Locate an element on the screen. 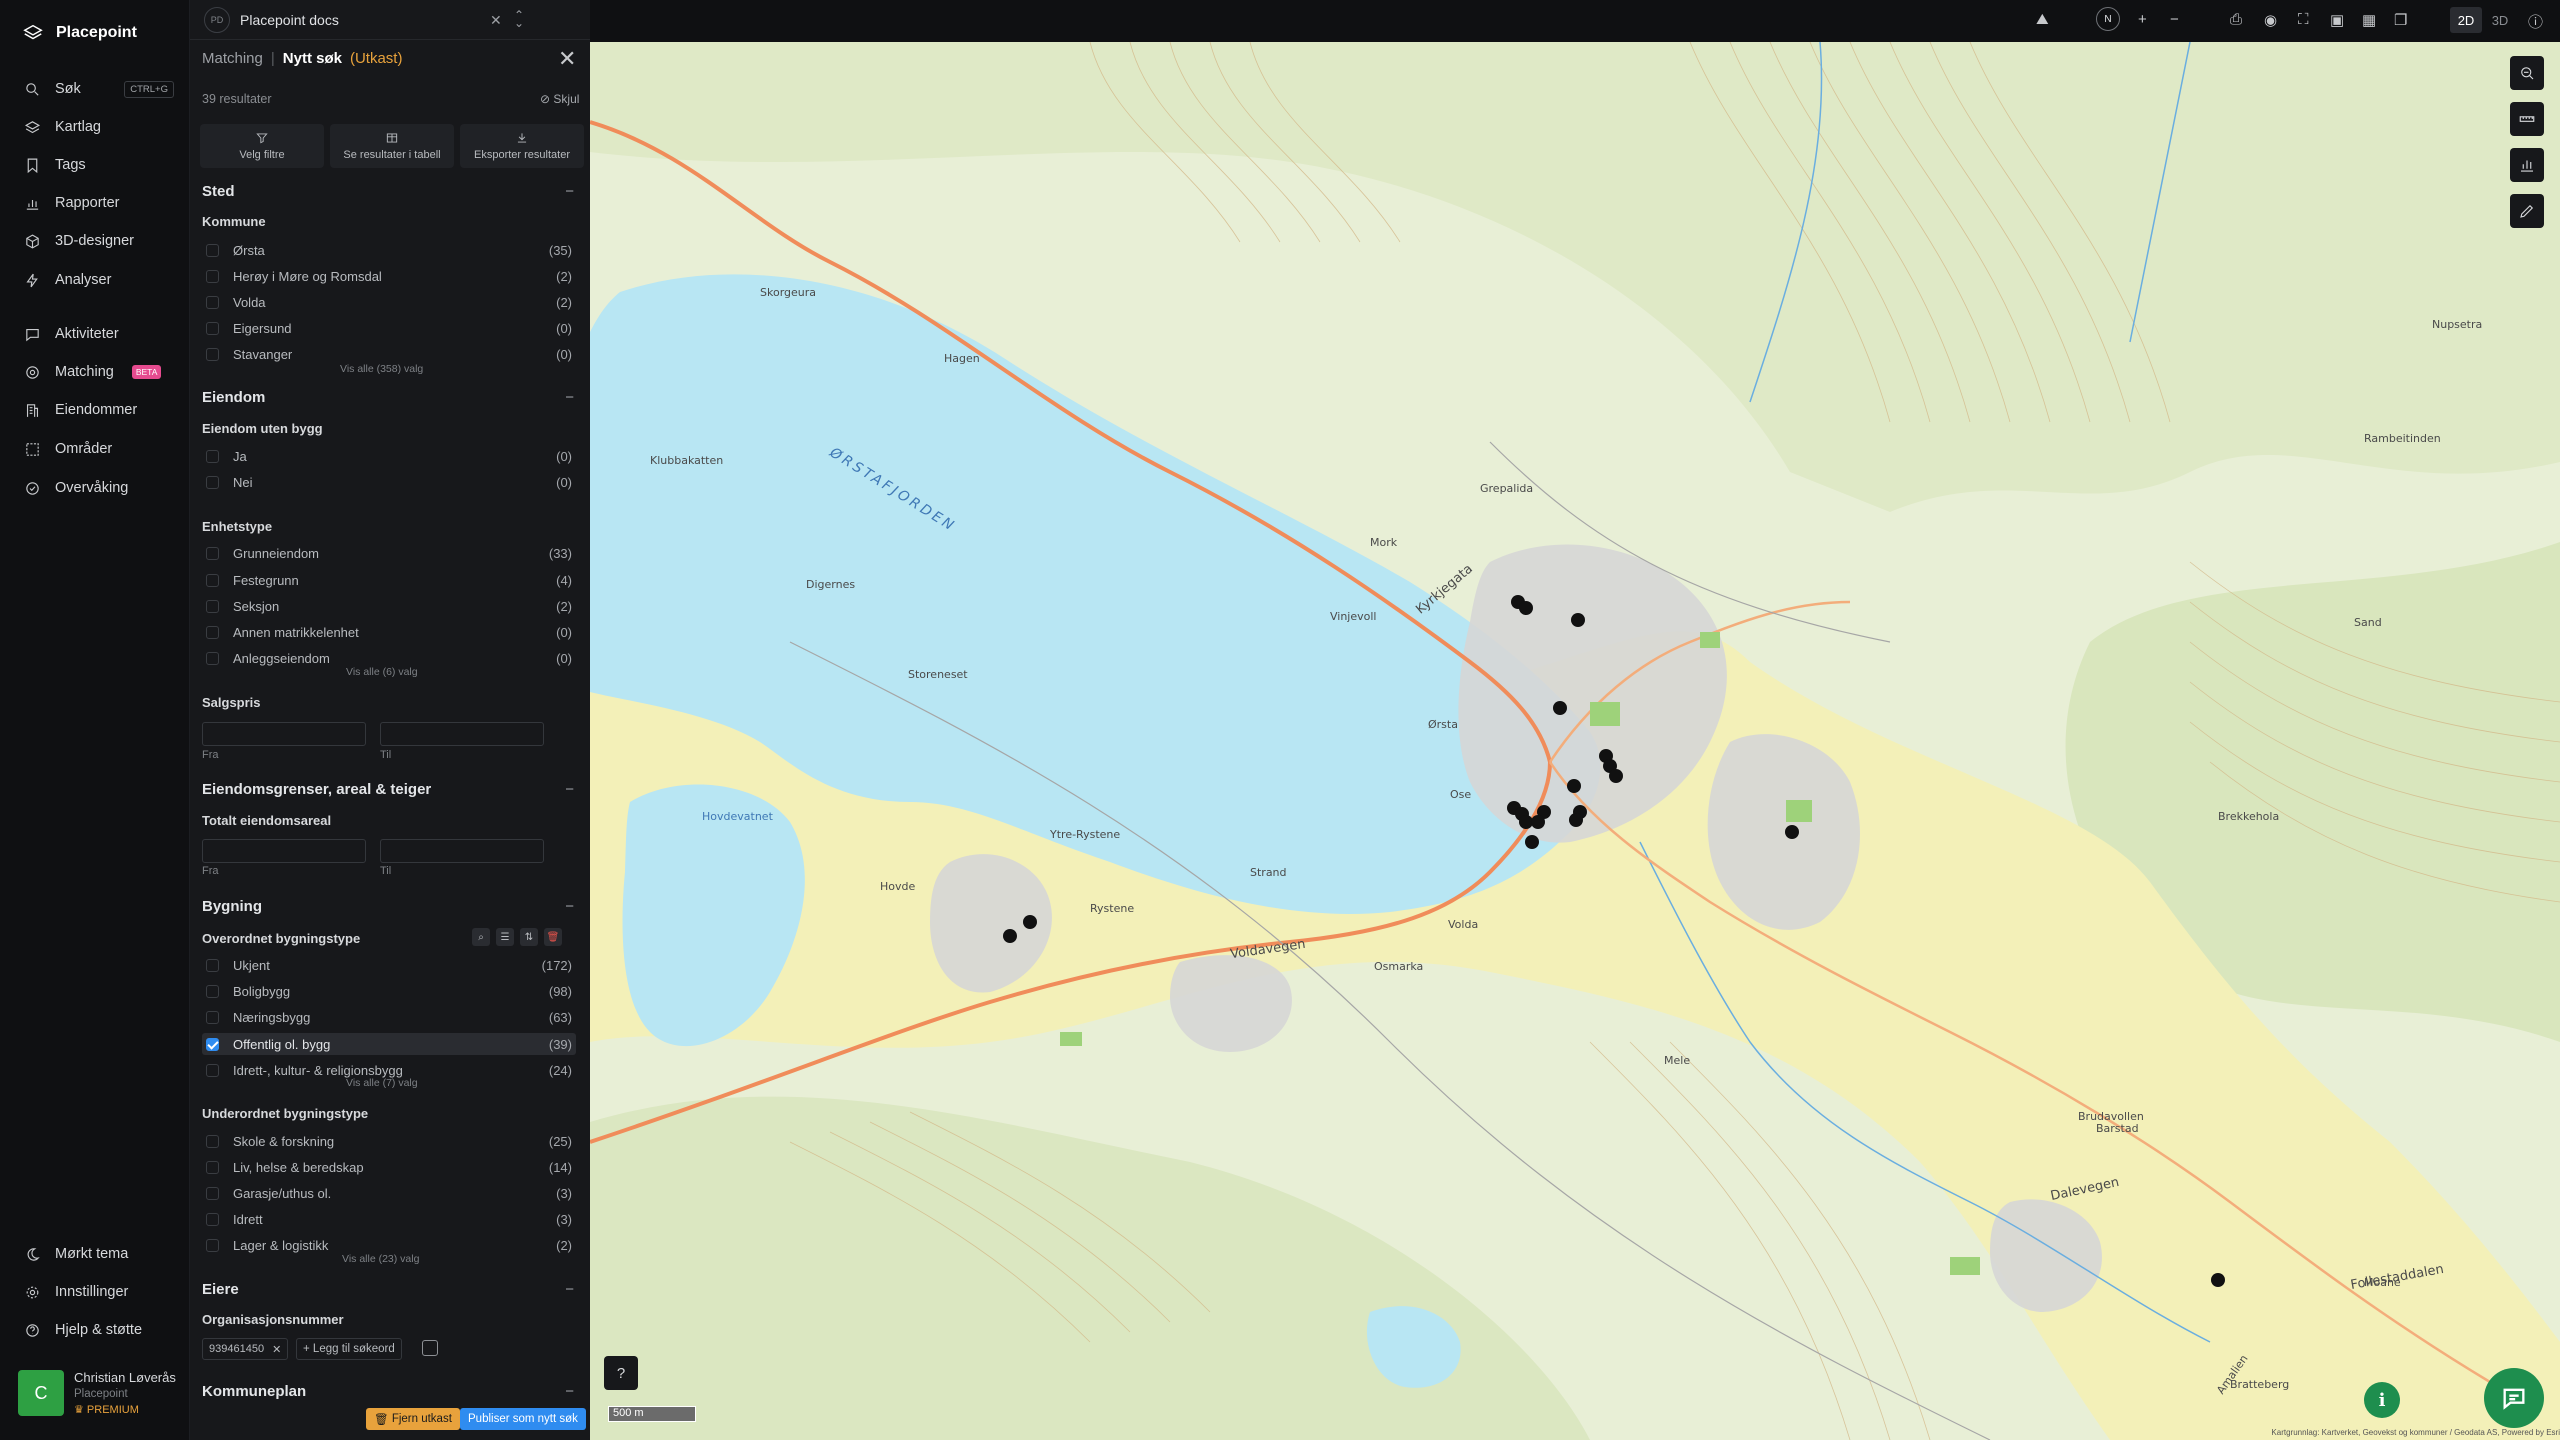 Image resolution: width=2560 pixels, height=1440 pixels. underordnet-option: Idrett (3) is located at coordinates (389, 1219).